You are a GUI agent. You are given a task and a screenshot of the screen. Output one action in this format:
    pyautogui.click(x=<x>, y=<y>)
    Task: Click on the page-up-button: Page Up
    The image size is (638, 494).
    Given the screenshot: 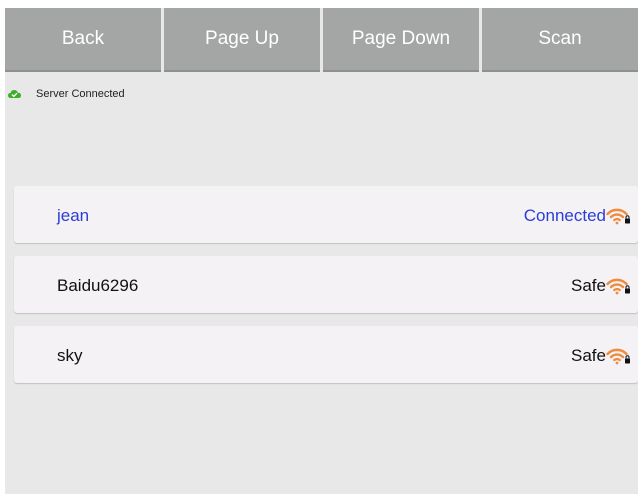 What is the action you would take?
    pyautogui.click(x=242, y=40)
    